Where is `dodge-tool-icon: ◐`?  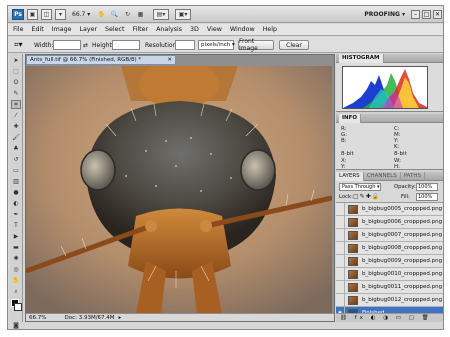
dodge-tool-icon: ◐ is located at coordinates (16, 203).